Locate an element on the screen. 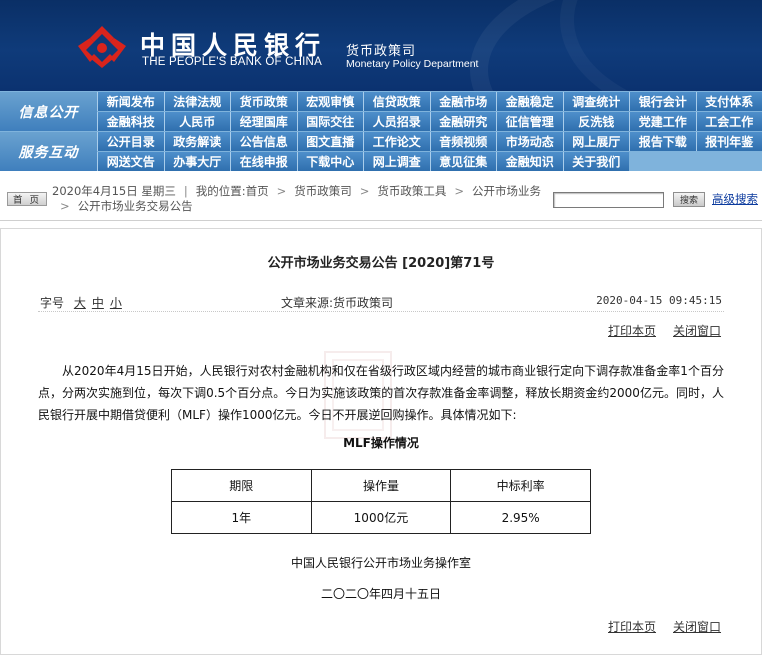 The image size is (762, 655). nav-item-section2-11: 办事大厅 is located at coordinates (196, 161).